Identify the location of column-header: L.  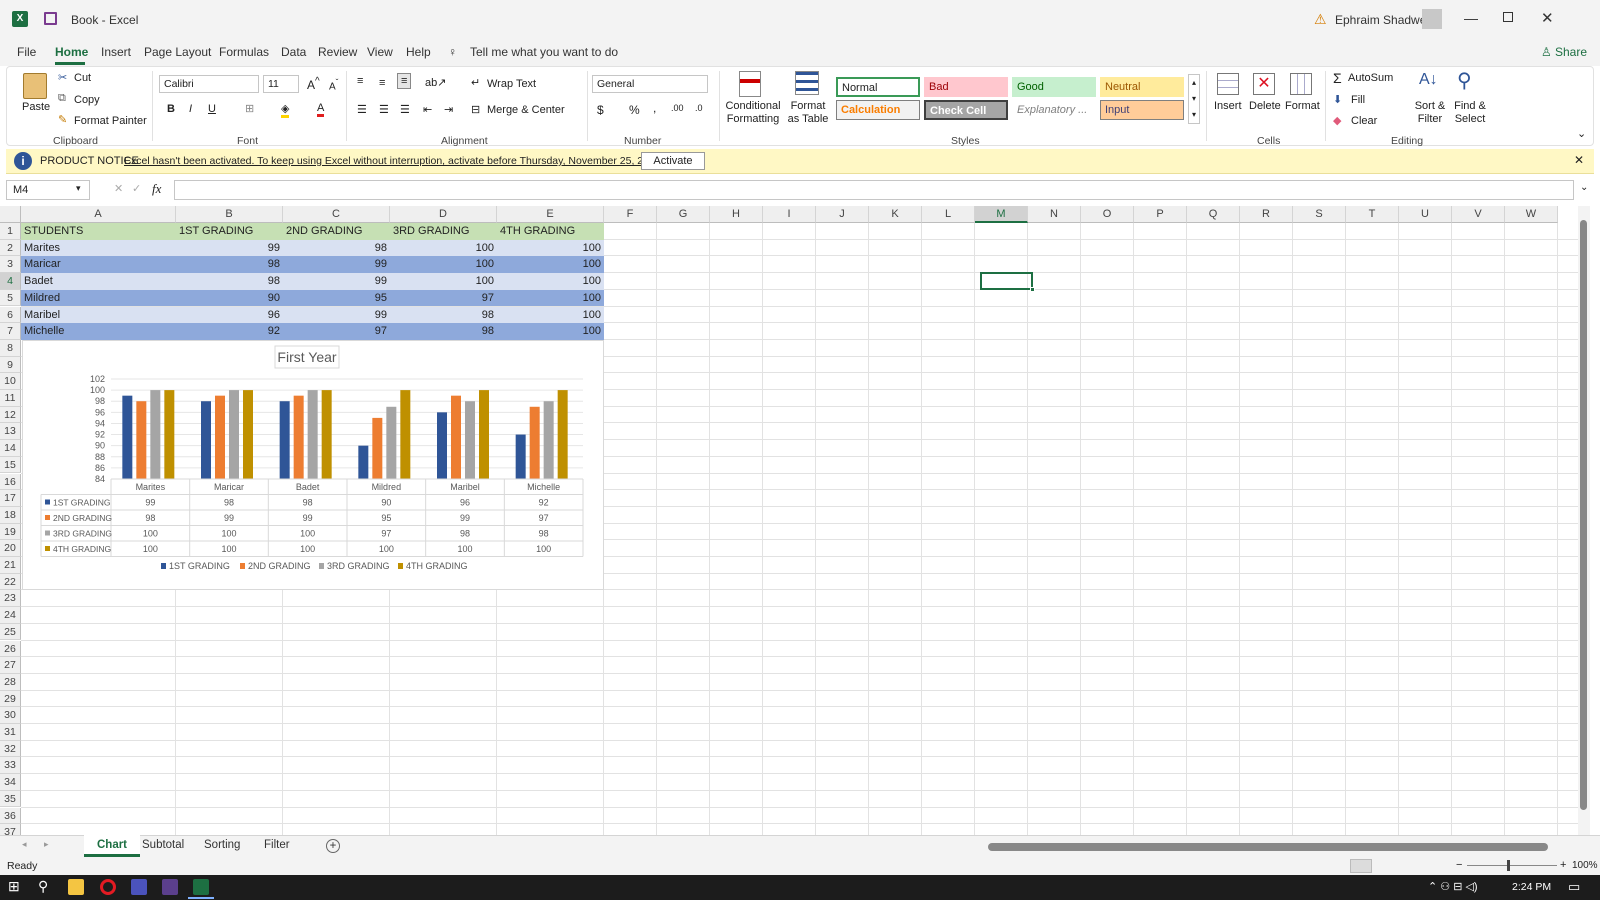
(948, 214).